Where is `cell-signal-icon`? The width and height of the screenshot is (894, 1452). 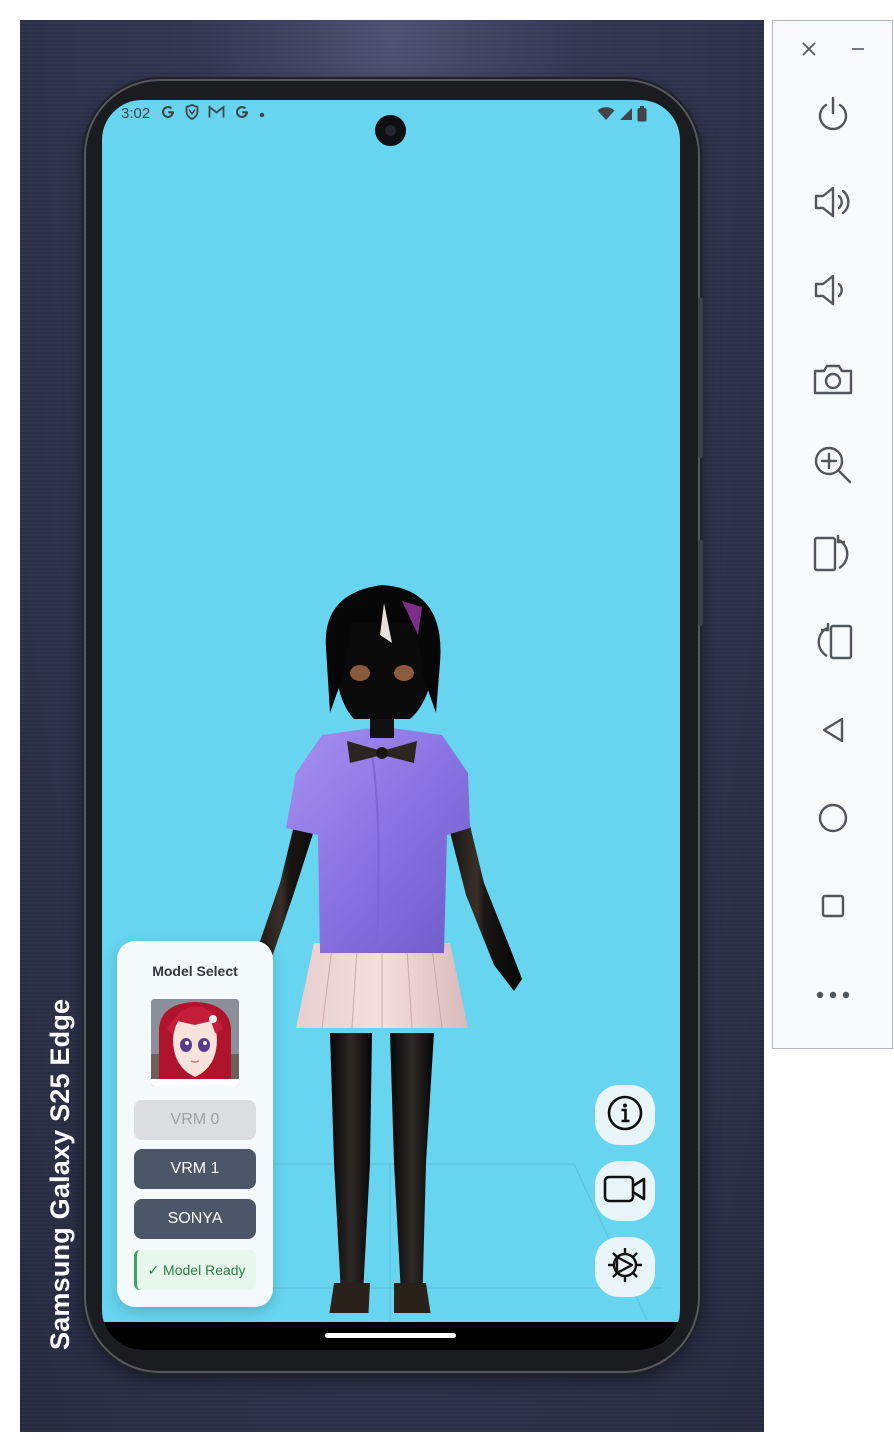
cell-signal-icon is located at coordinates (626, 116).